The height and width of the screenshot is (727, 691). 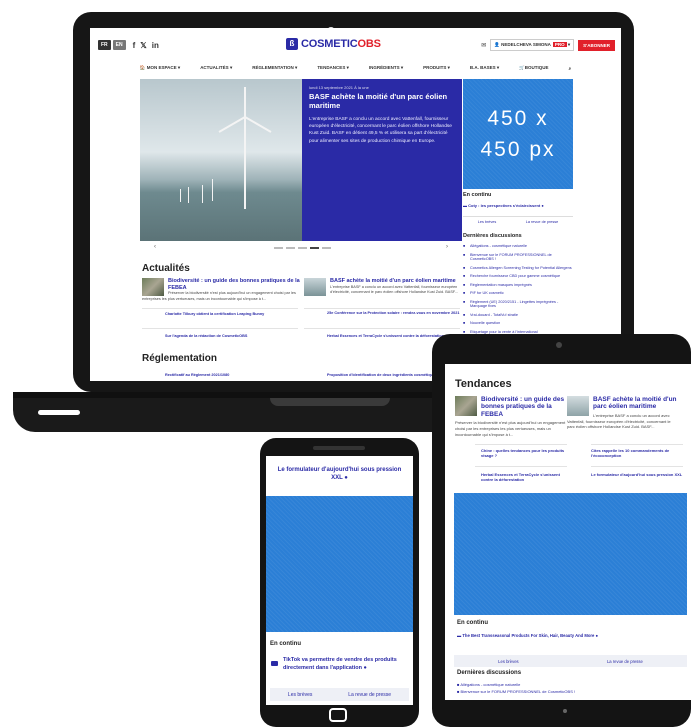 I want to click on discussion-item: PIF for UK cosmetic, so click(x=518, y=293).